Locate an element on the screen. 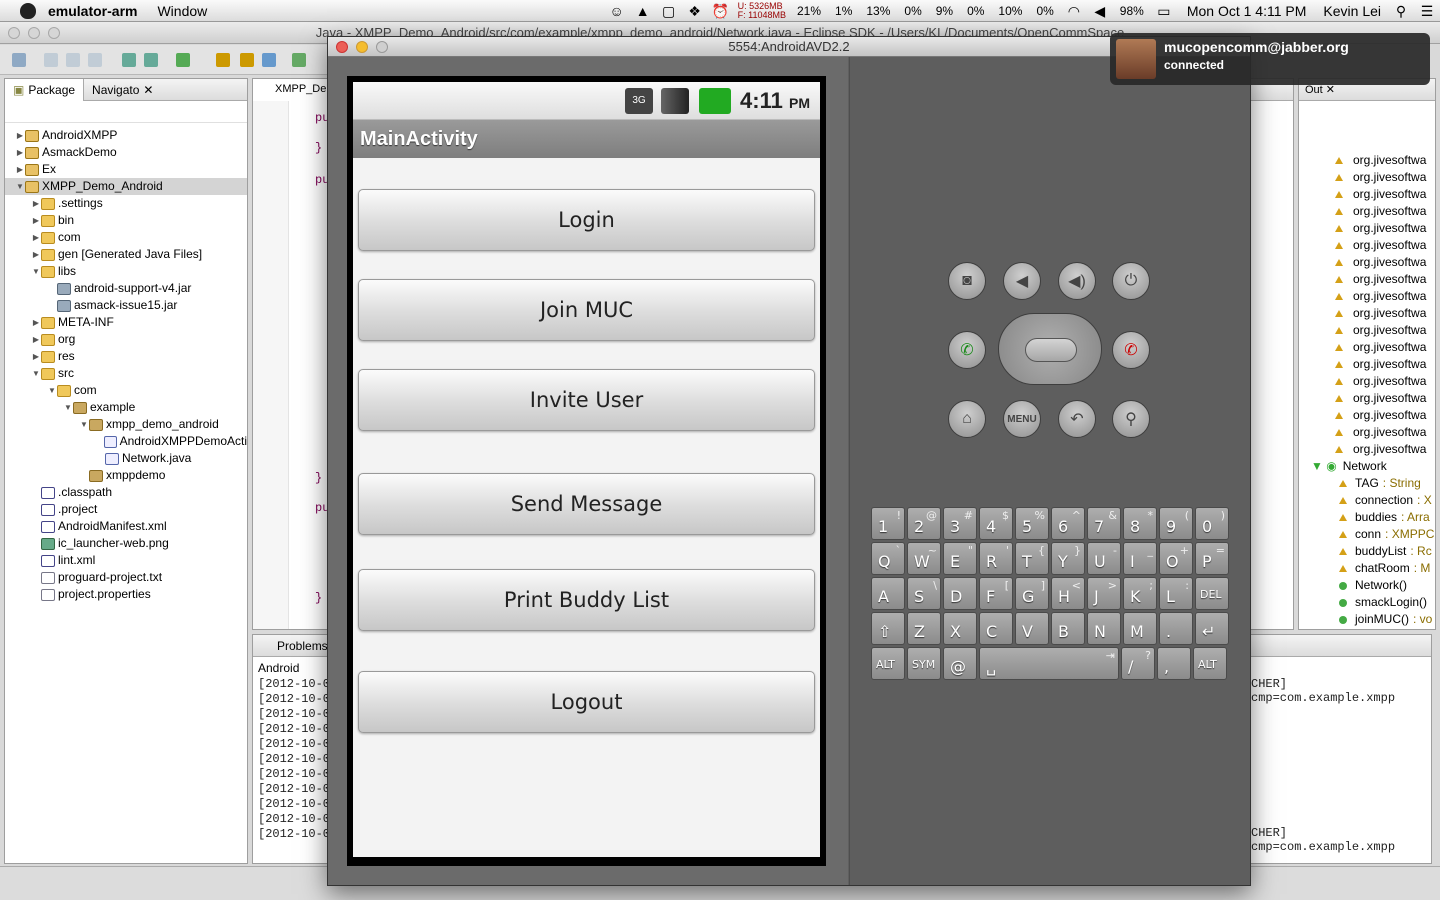 The width and height of the screenshot is (1440, 900). tree-item: ▼ XMPP_Demo_Android is located at coordinates (126, 186).